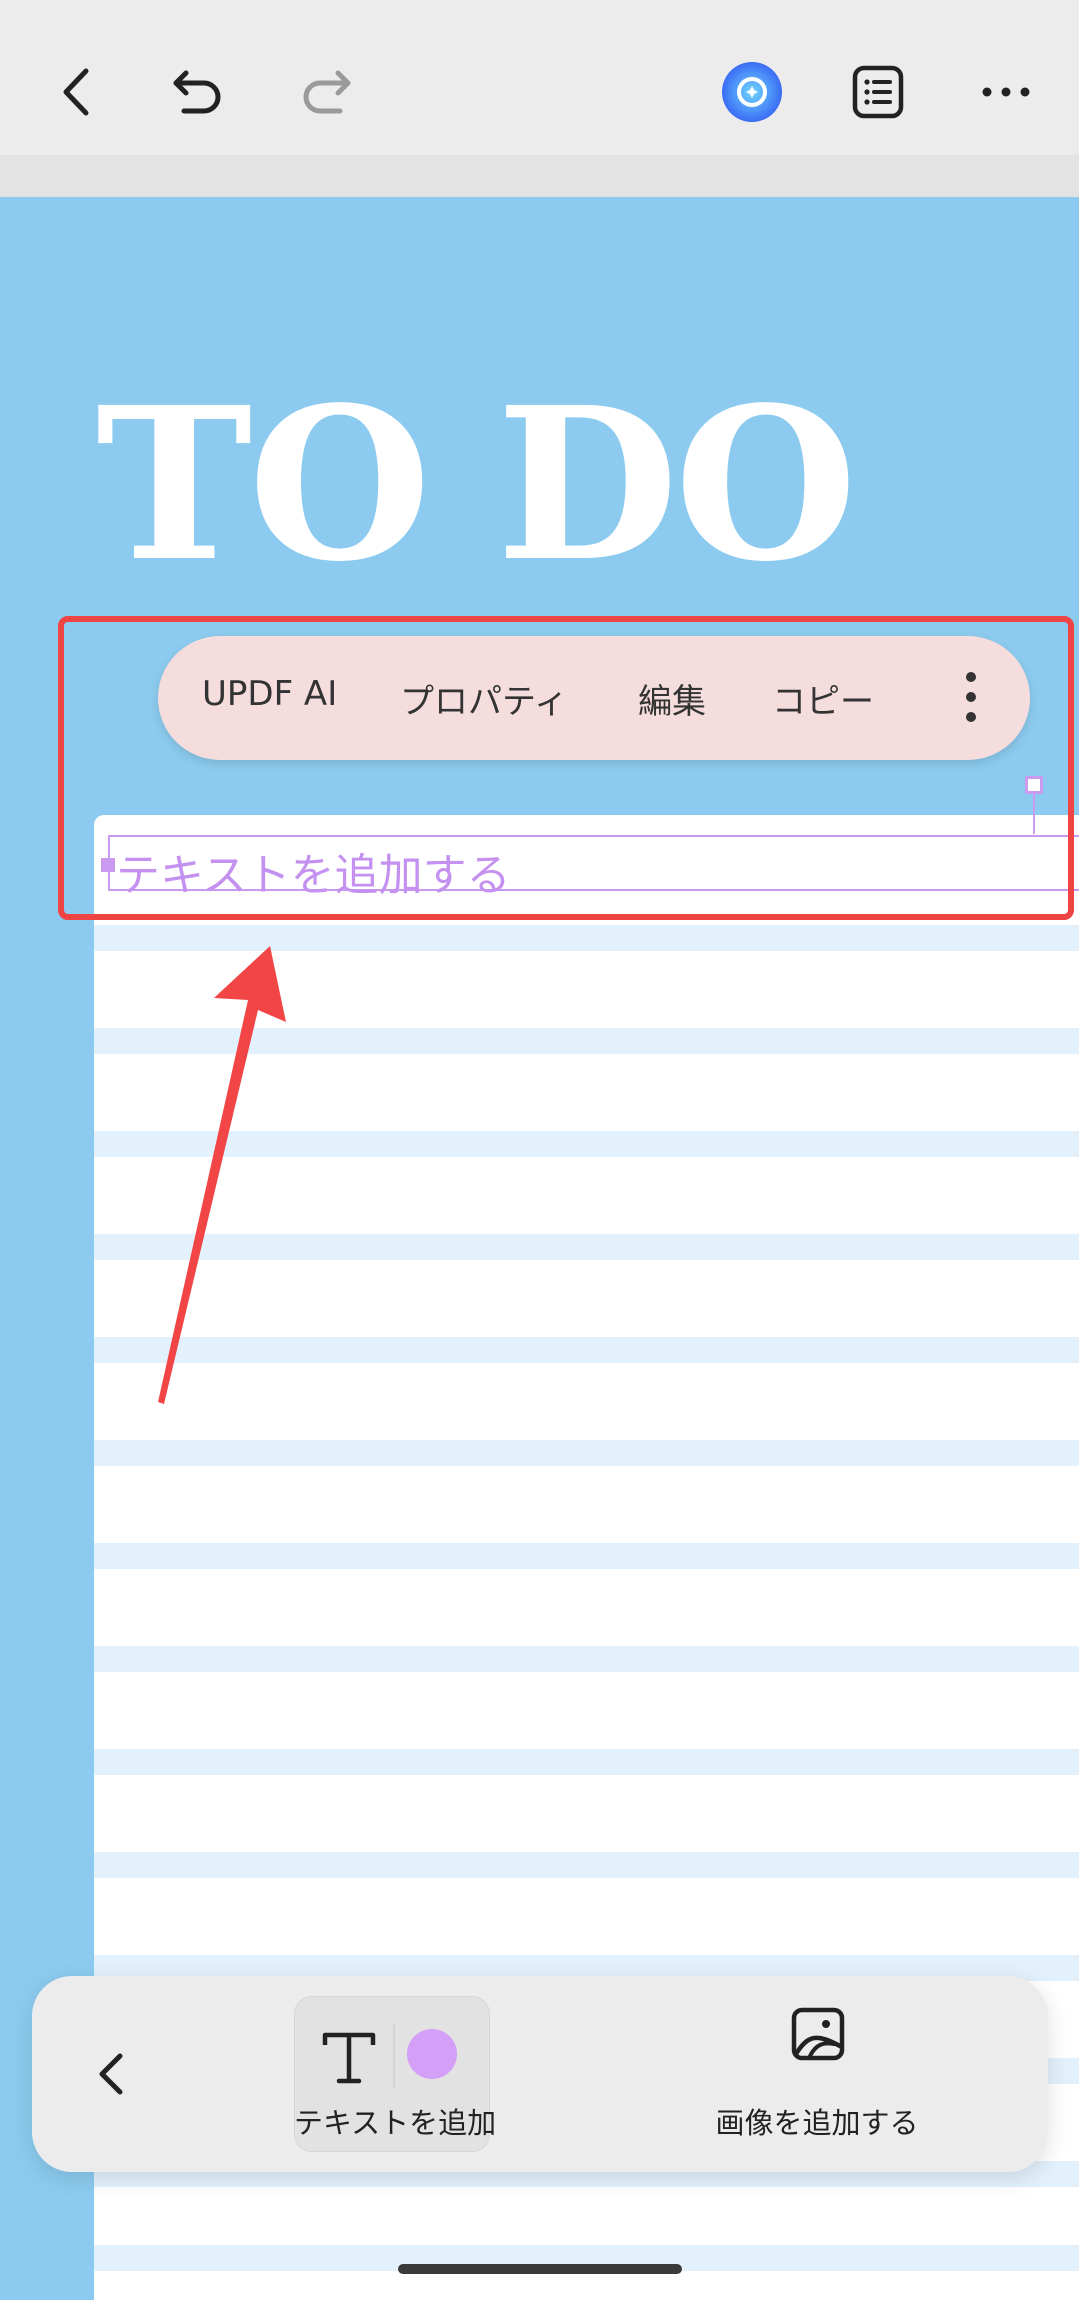 The width and height of the screenshot is (1079, 2300). Describe the element at coordinates (395, 2123) in the screenshot. I see `add-text-label: テキストを追加` at that location.